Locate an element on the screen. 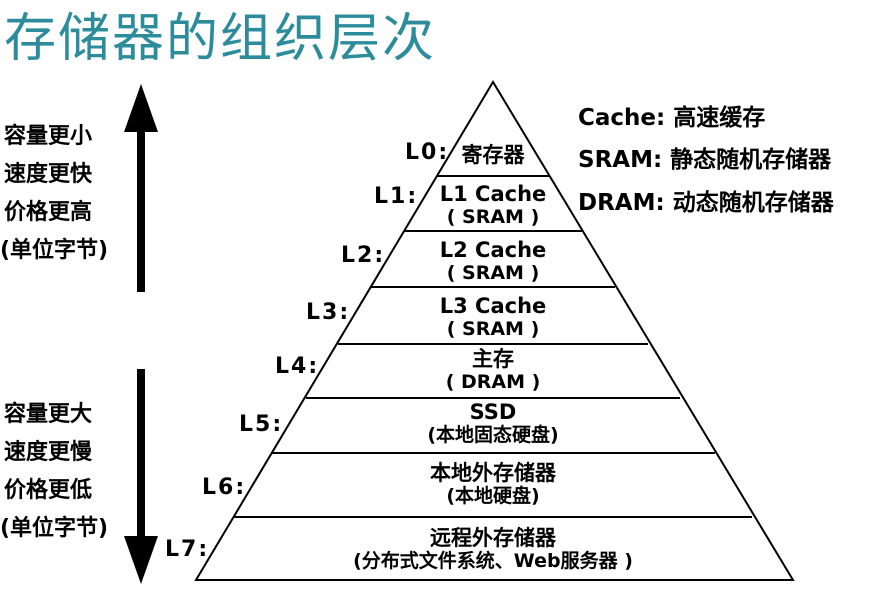 Image resolution: width=877 pixels, height=594 pixels. tier-l4-name: 主存 is located at coordinates (493, 359).